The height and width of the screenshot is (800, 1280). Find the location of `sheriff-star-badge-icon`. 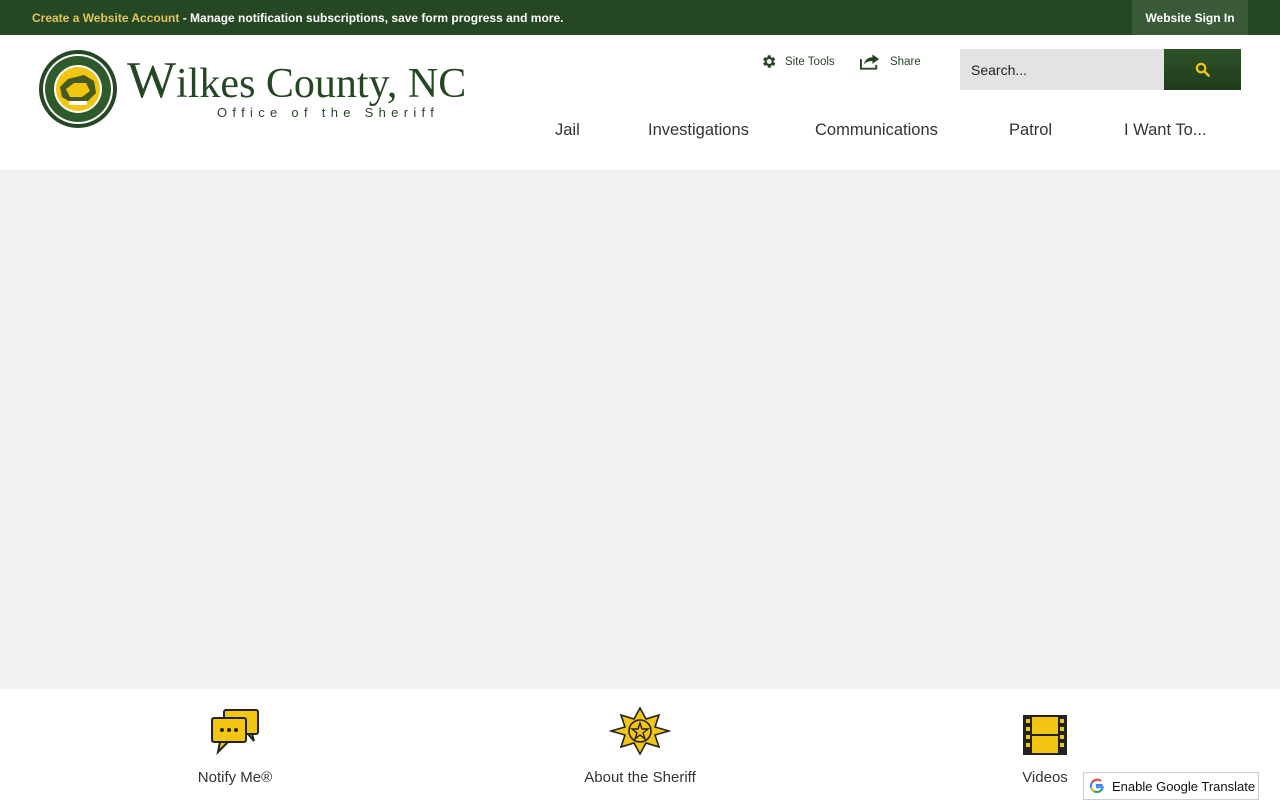

sheriff-star-badge-icon is located at coordinates (640, 731).